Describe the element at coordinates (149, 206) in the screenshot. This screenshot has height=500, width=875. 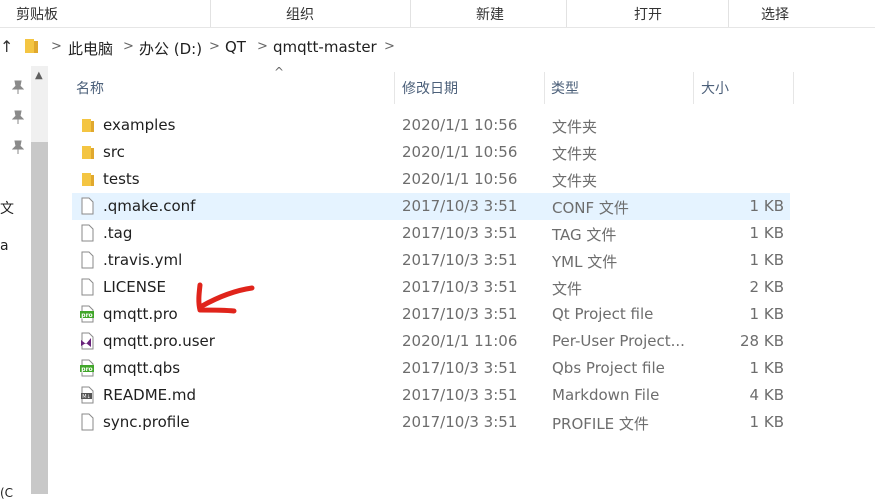
I see `file-name: .qmake.conf` at that location.